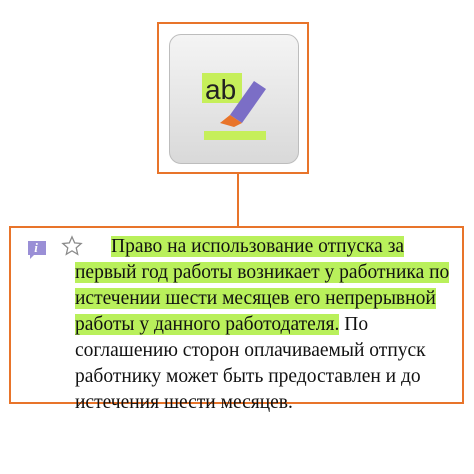 This screenshot has height=474, width=474. I want to click on connector-line, so click(238, 200).